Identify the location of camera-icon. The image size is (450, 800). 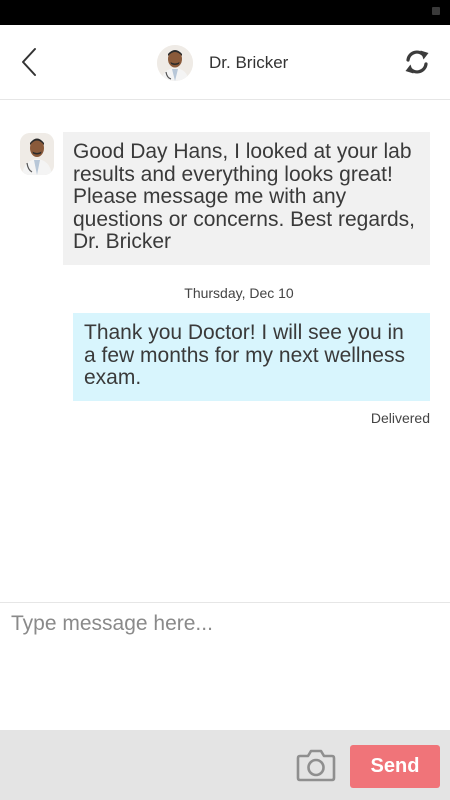
(316, 765).